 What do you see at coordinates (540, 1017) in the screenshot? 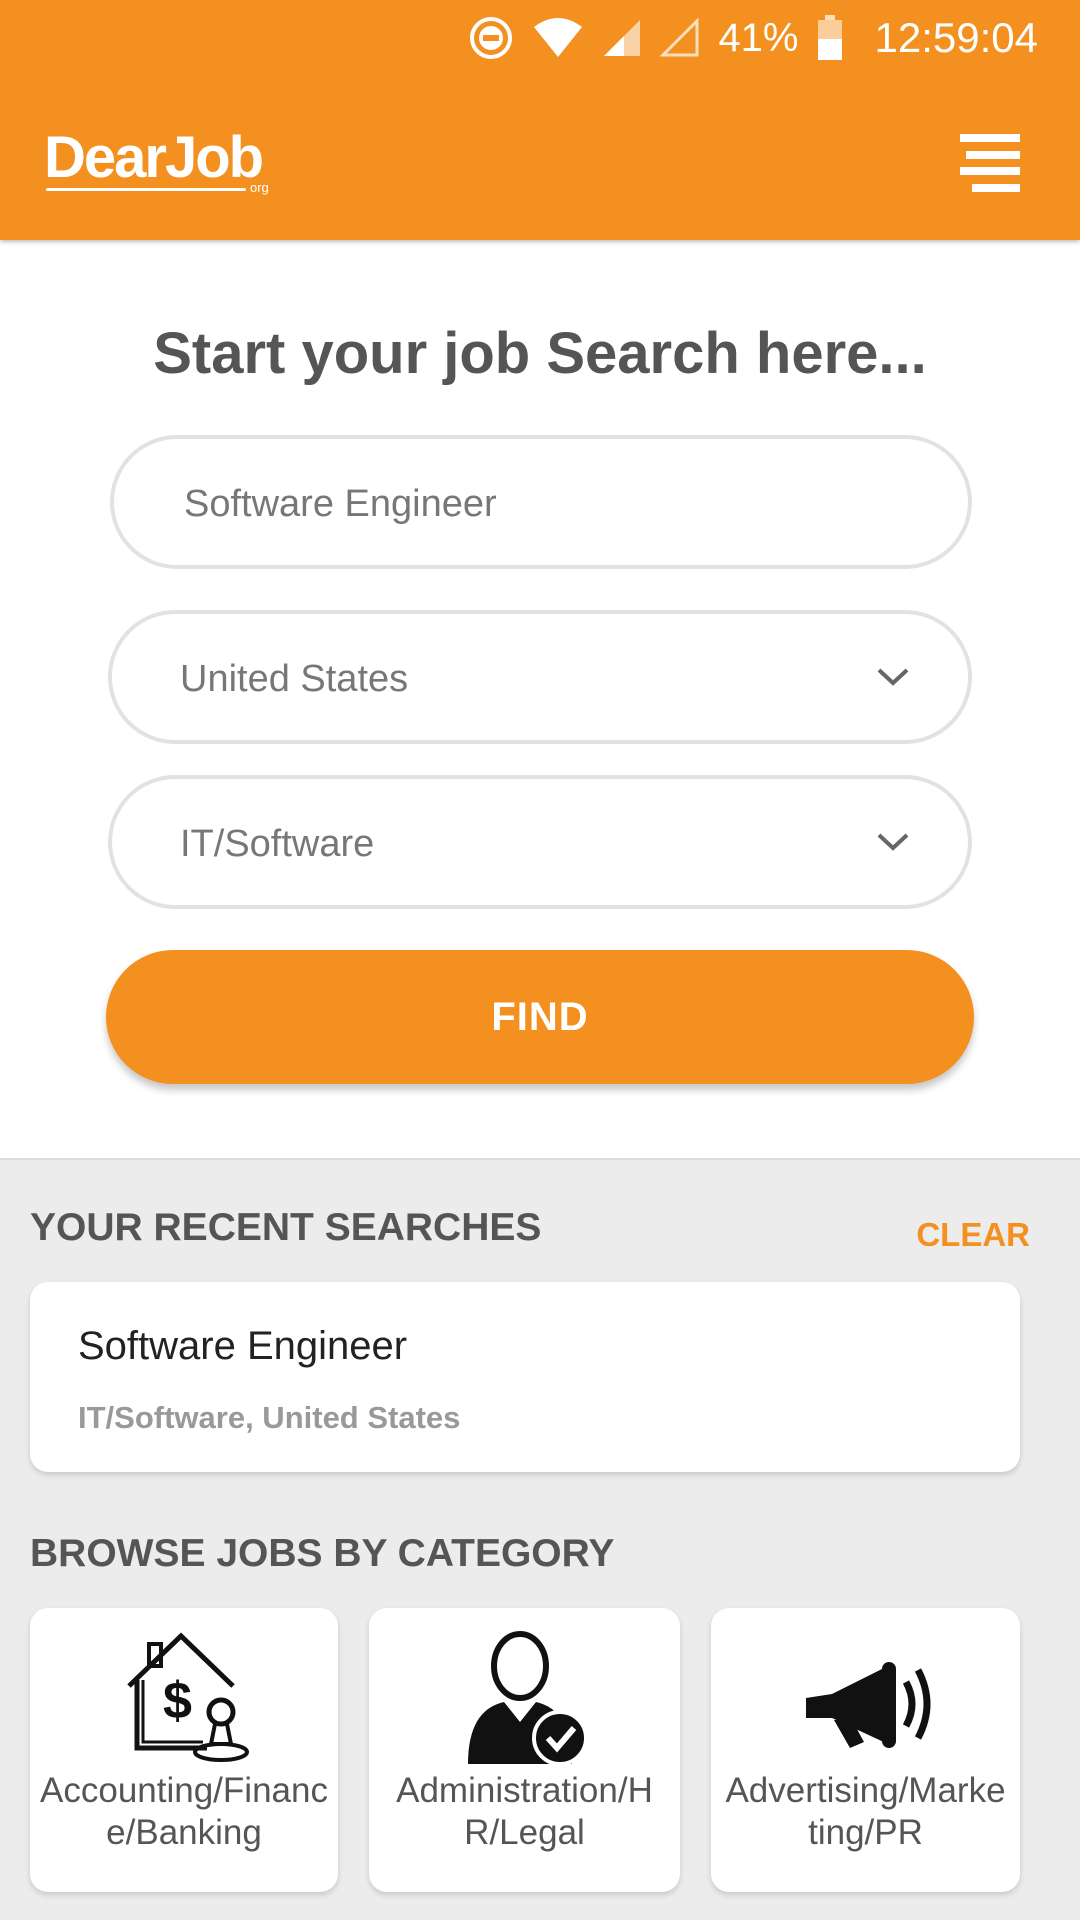
I see `find-button: FIND` at bounding box center [540, 1017].